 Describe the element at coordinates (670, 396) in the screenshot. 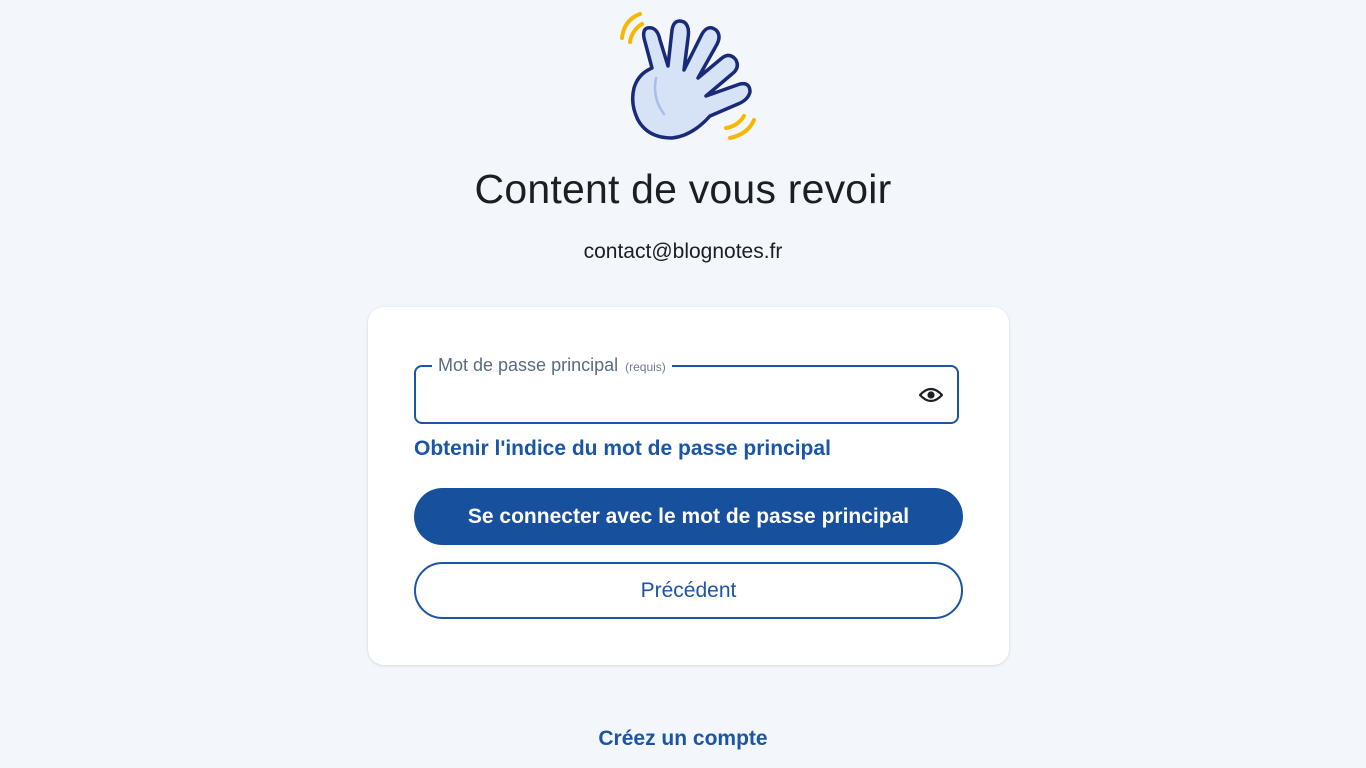

I see `master-password-input` at that location.